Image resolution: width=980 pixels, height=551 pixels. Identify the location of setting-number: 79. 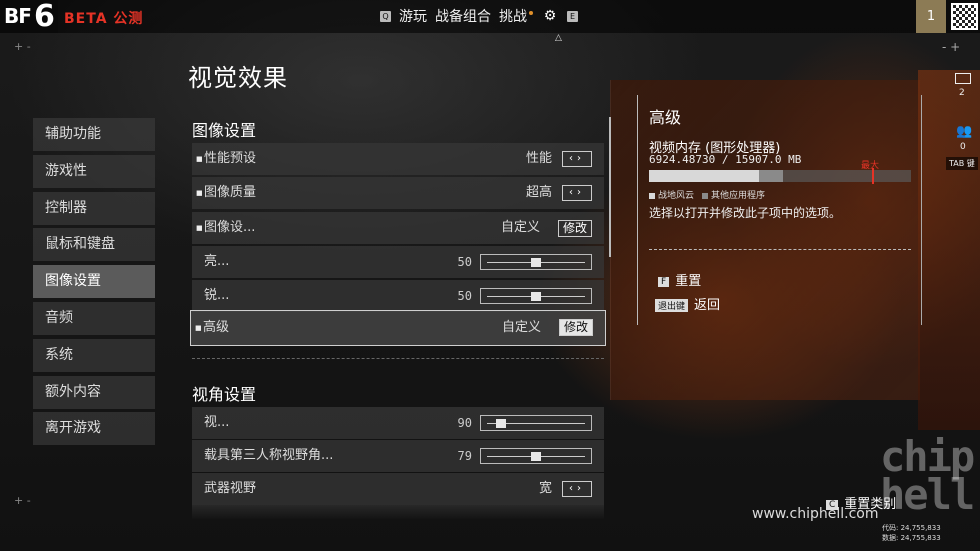
(464, 456).